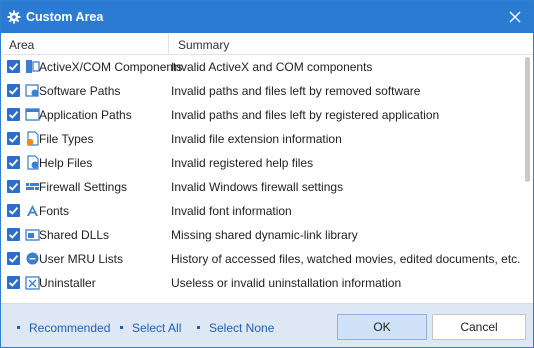 This screenshot has height=348, width=534. What do you see at coordinates (272, 67) in the screenshot?
I see `item-summary: Invalid ActiveX and COM components` at bounding box center [272, 67].